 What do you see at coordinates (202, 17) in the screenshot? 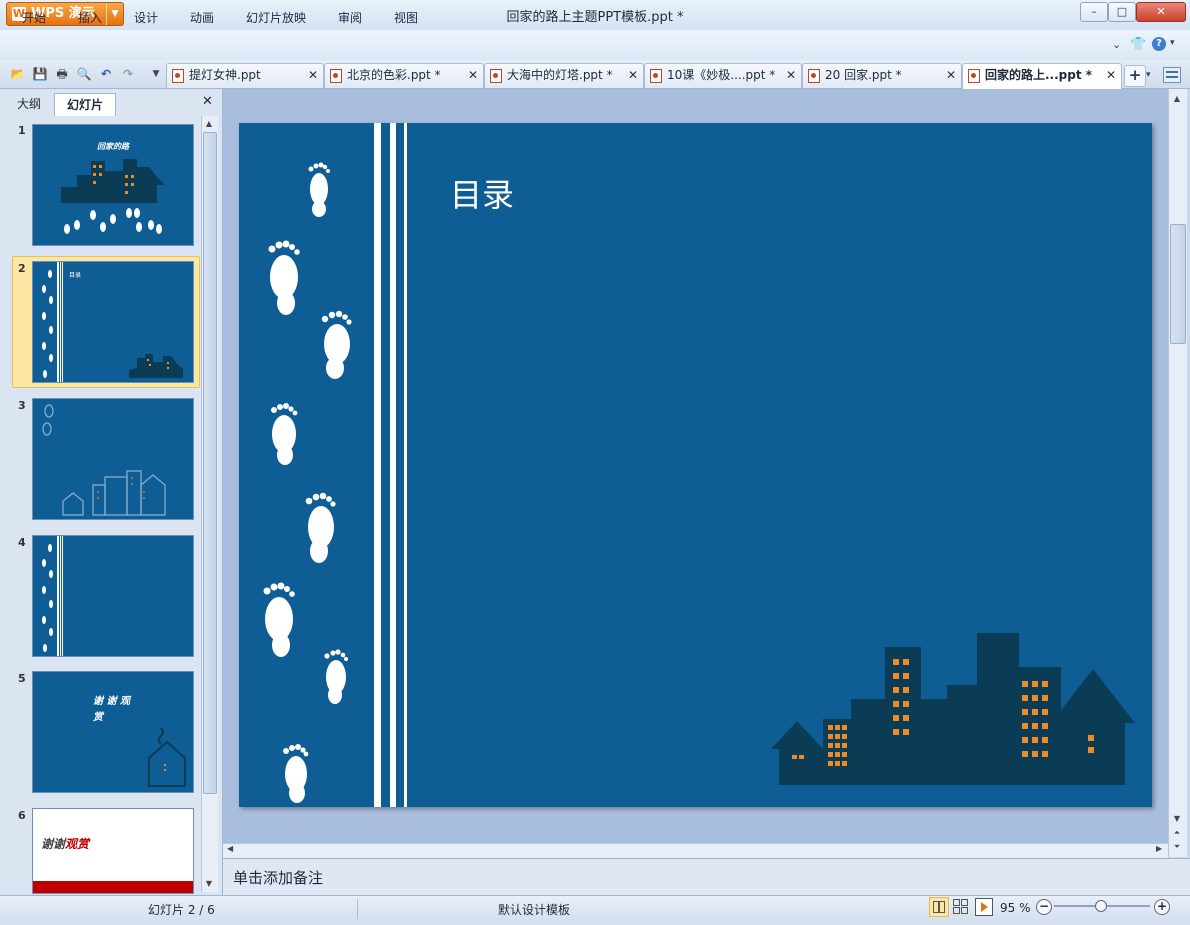
I see `menu-animation: 动画` at bounding box center [202, 17].